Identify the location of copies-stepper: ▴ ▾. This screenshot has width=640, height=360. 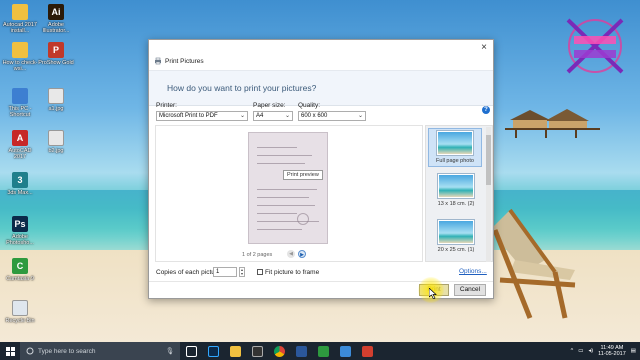
(242, 272).